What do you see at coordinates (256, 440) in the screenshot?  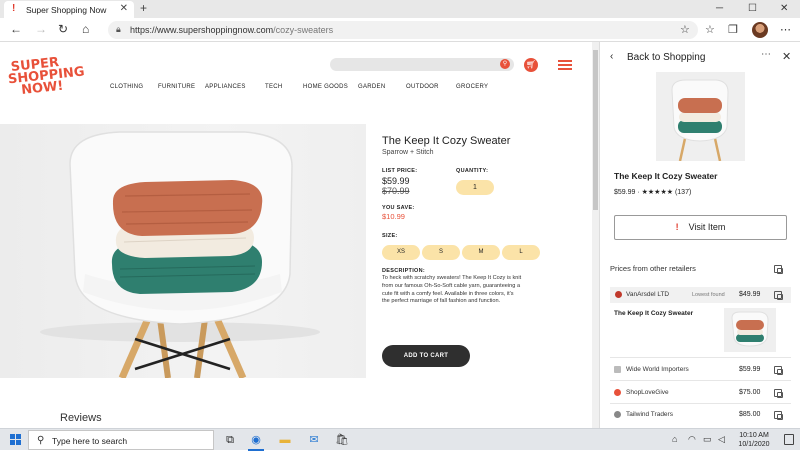 I see `edge-browser-icon: ◉` at bounding box center [256, 440].